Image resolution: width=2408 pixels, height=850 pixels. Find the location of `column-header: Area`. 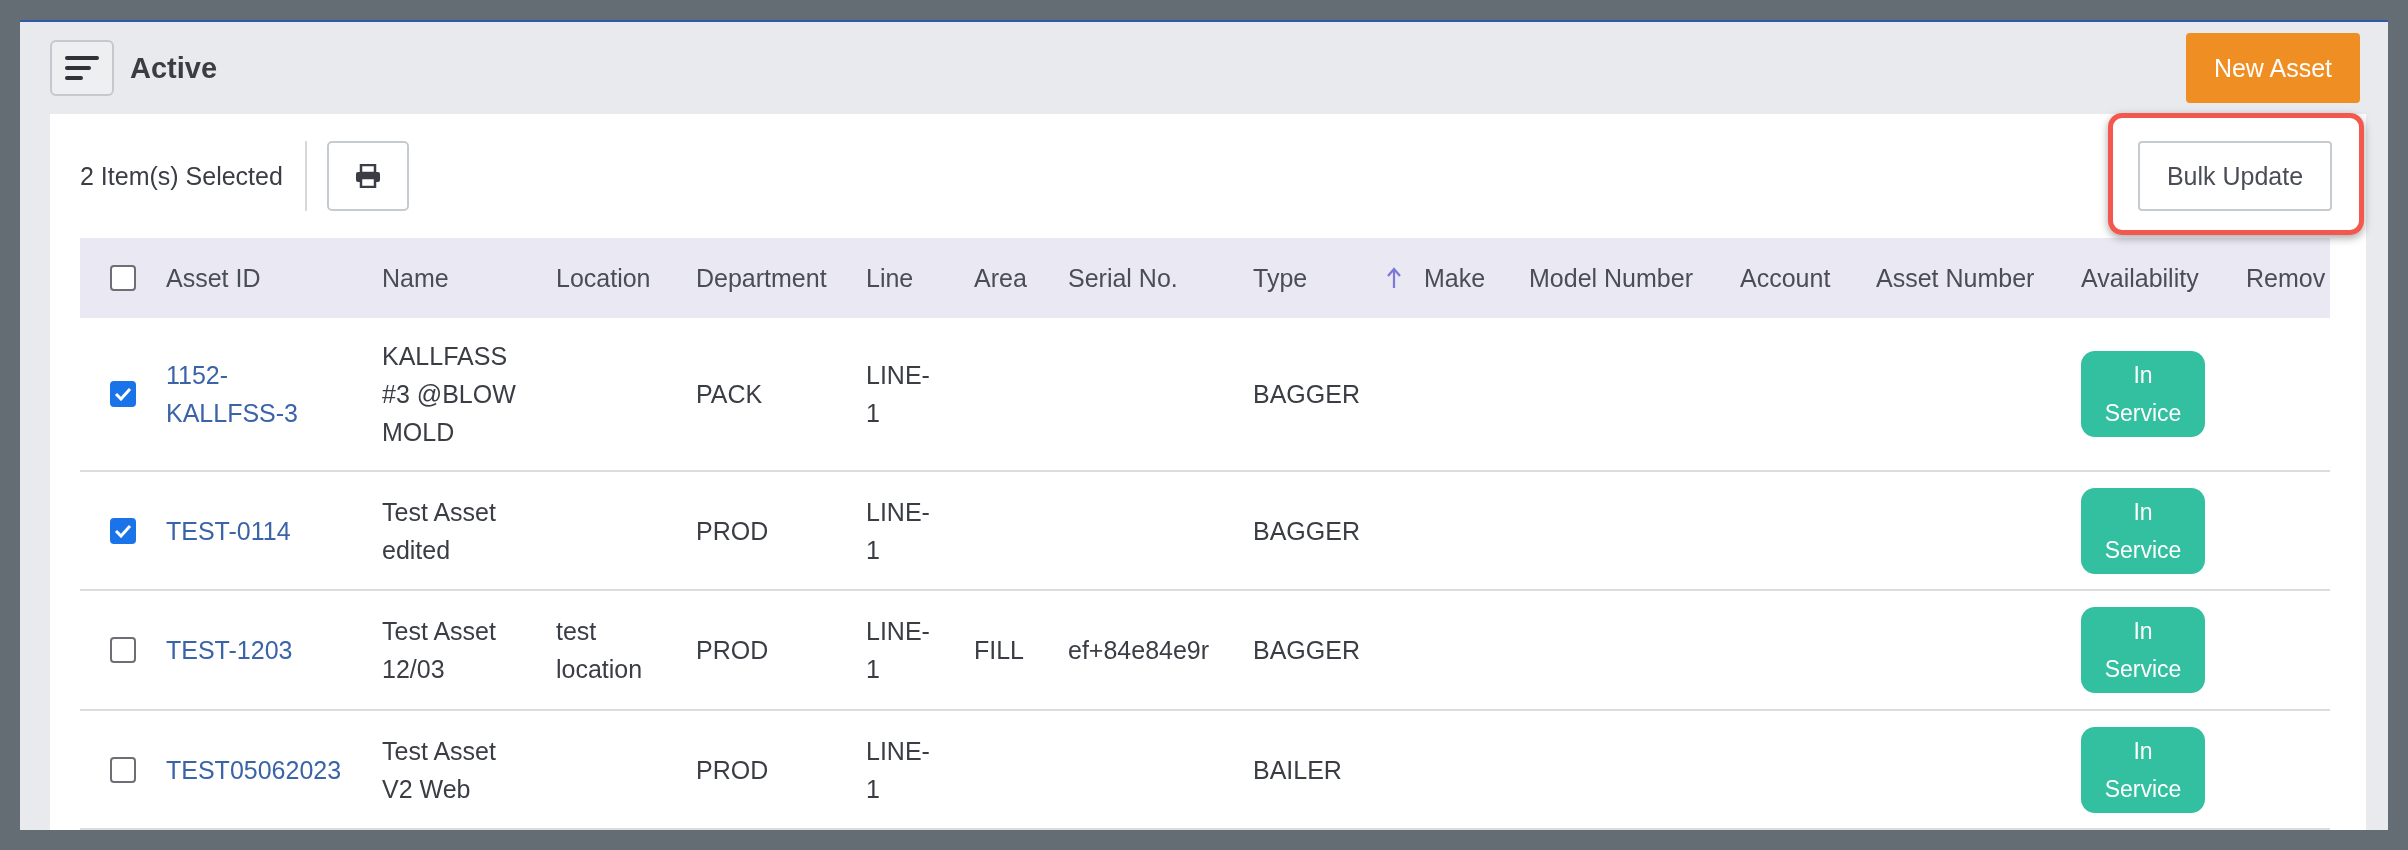

column-header: Area is located at coordinates (1000, 278).